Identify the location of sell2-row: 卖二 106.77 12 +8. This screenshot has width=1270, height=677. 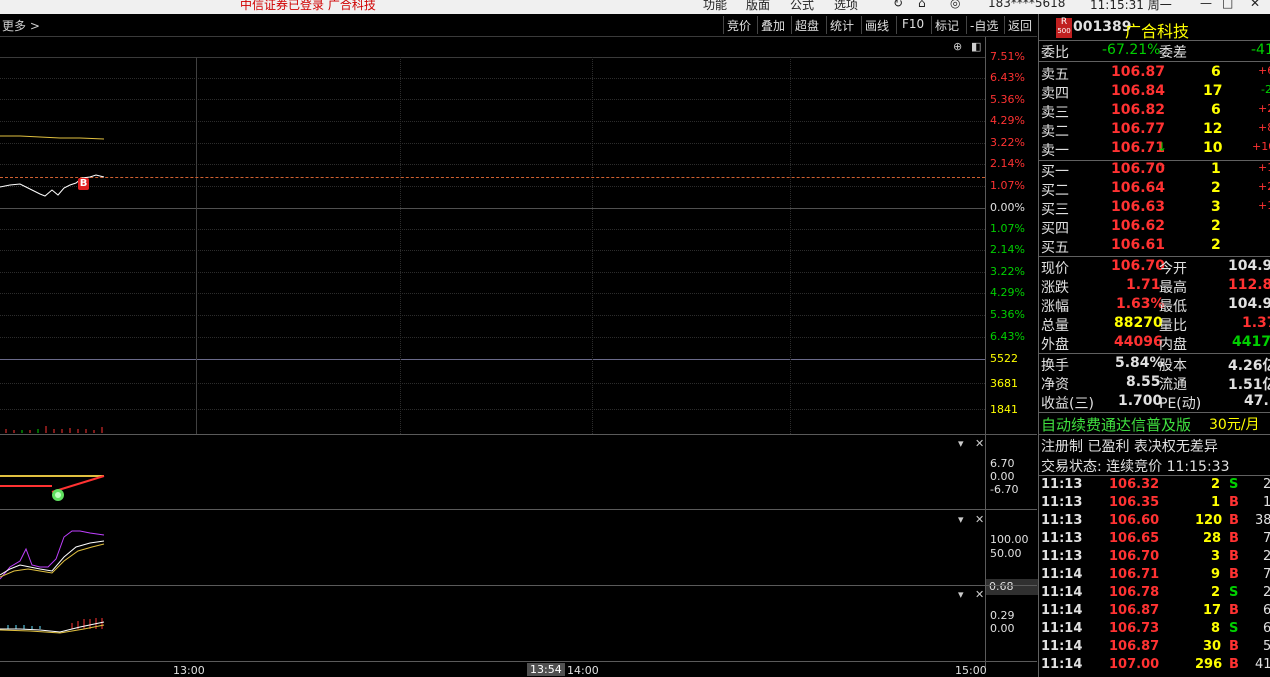
(1154, 130).